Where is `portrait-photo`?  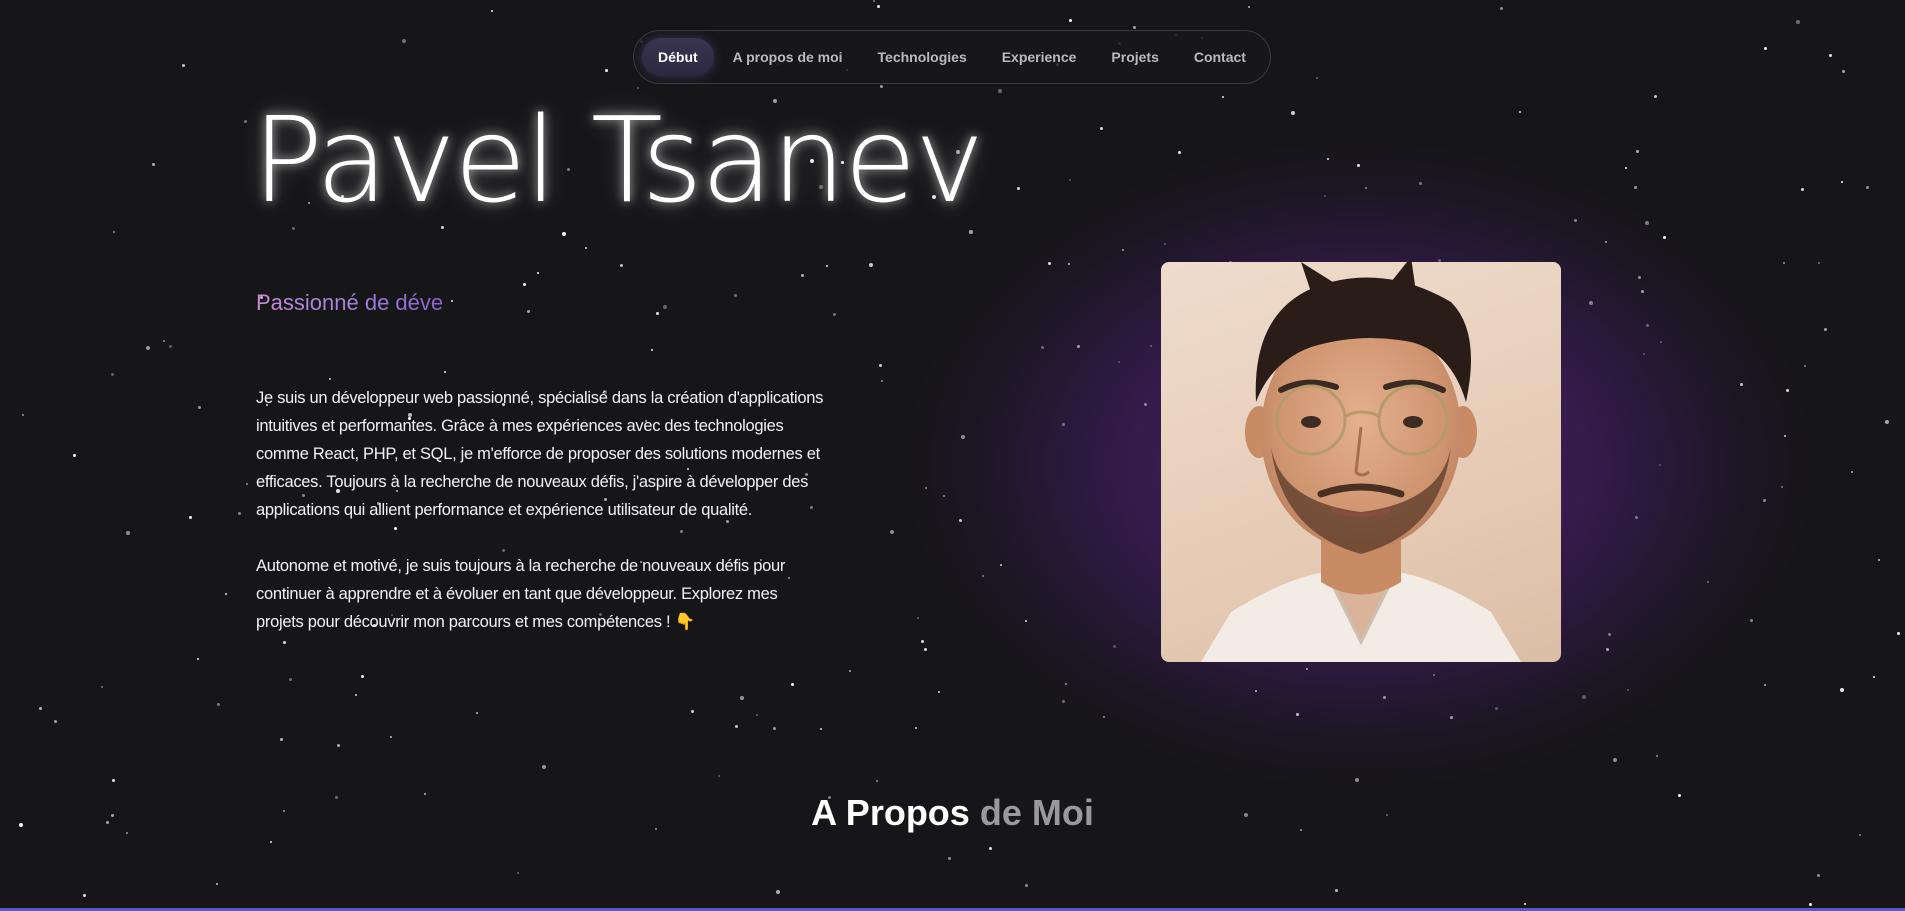 portrait-photo is located at coordinates (1361, 462).